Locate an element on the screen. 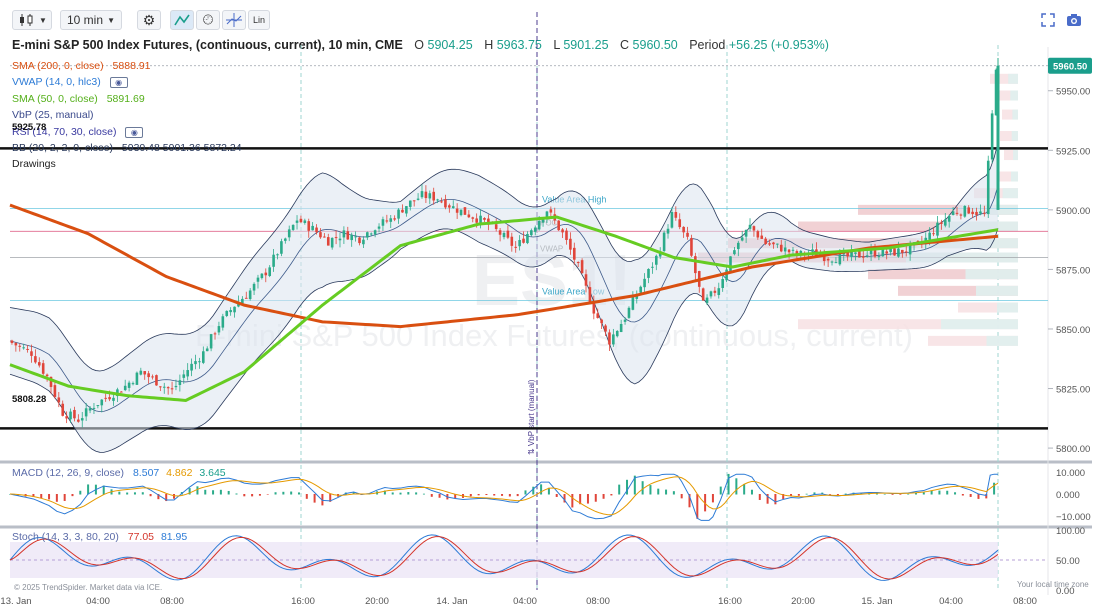 The height and width of the screenshot is (607, 1100). time-tick-label: 20:00 is located at coordinates (377, 601).